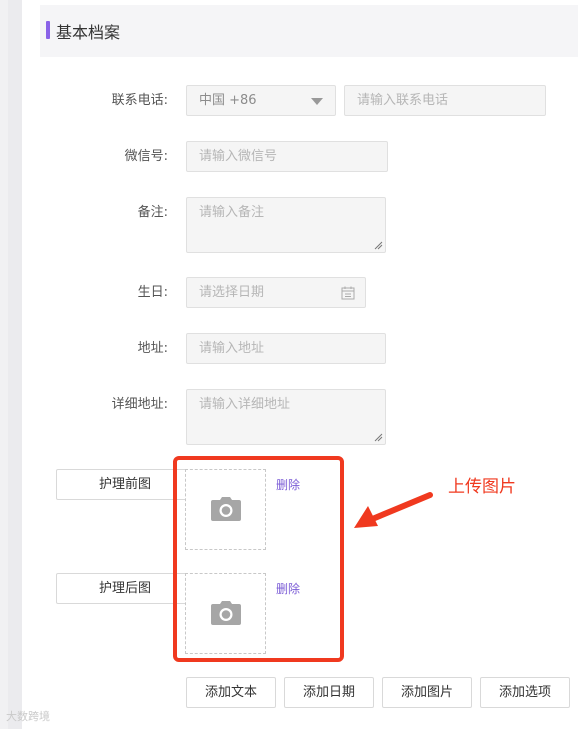 The width and height of the screenshot is (578, 729). Describe the element at coordinates (139, 404) in the screenshot. I see `detail-address-label: 详细地址:` at that location.